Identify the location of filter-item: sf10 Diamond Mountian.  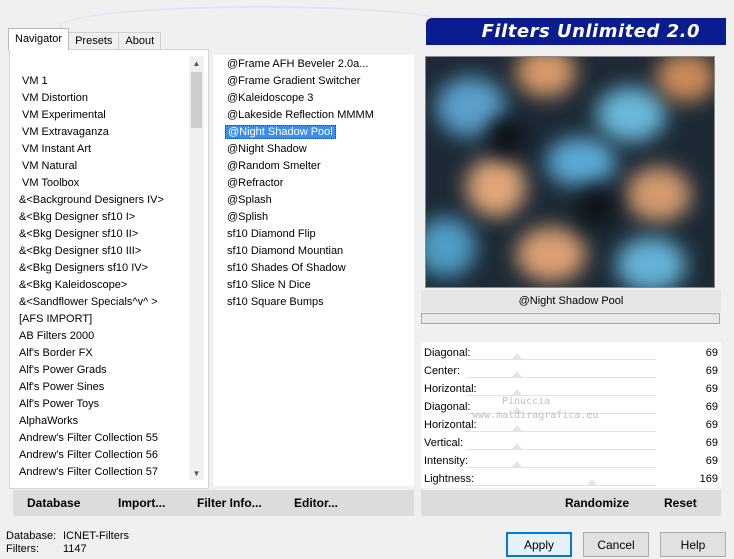
(315, 251).